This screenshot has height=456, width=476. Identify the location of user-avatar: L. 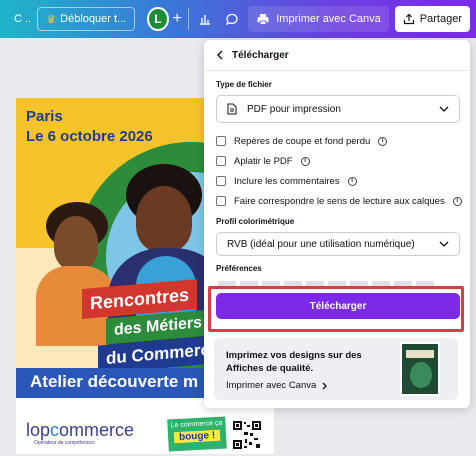
(158, 19).